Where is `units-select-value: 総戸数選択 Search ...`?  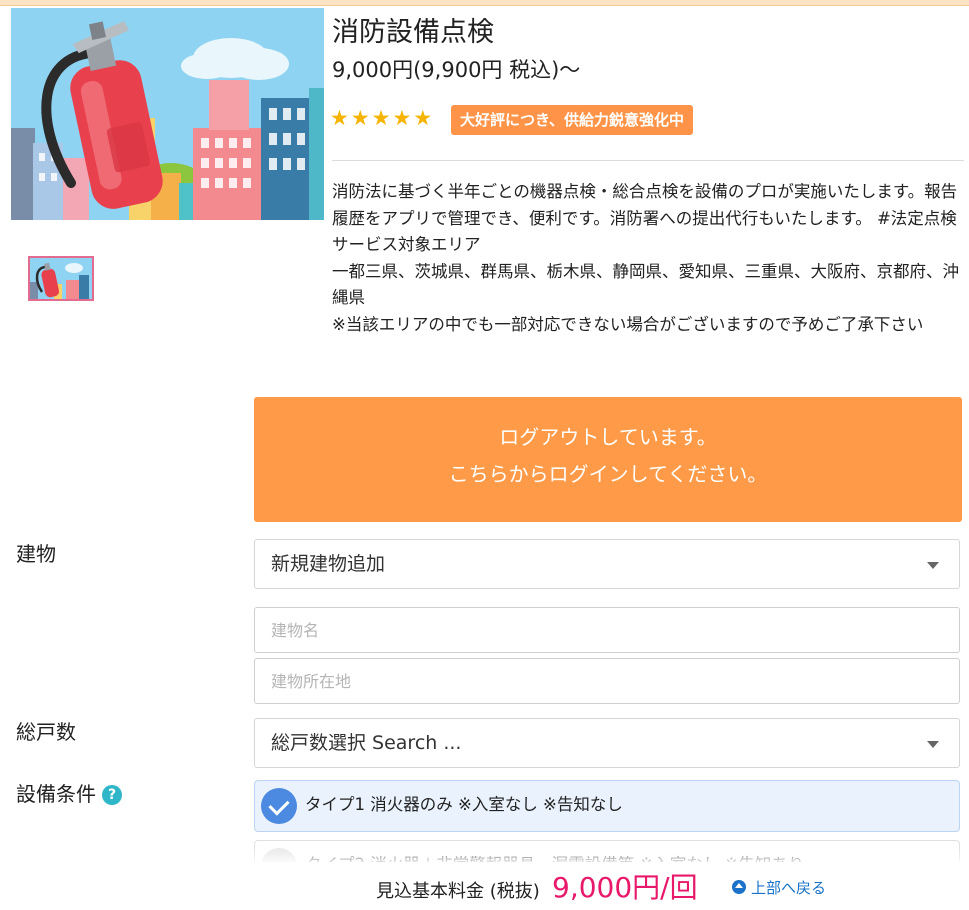 units-select-value: 総戸数選択 Search ... is located at coordinates (366, 743).